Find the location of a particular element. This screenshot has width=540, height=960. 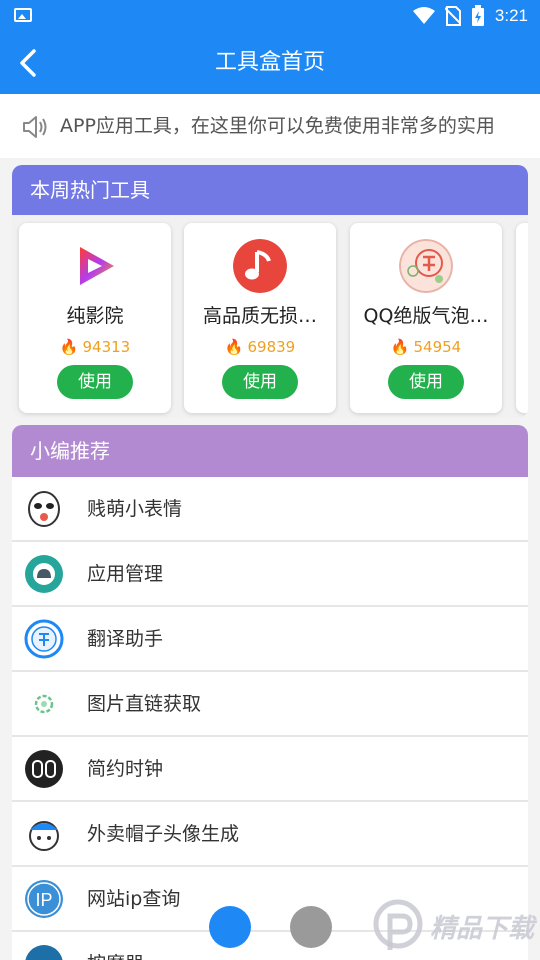

list-item-label: 图片直链获取 is located at coordinates (144, 704).